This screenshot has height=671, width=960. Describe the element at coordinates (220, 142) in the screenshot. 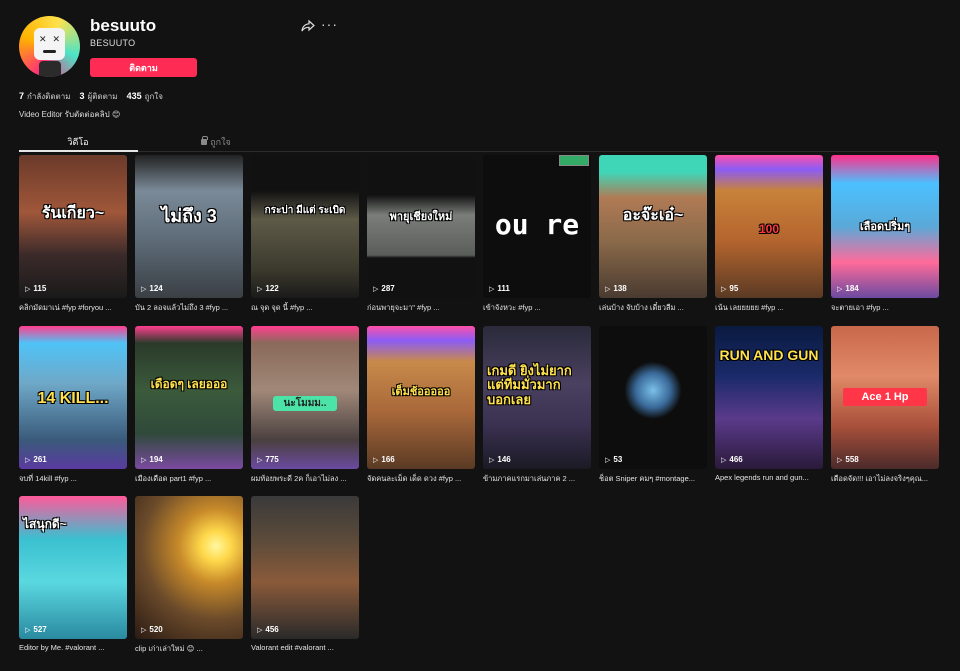

I see `tab-liked-label: ถูกใจ` at that location.